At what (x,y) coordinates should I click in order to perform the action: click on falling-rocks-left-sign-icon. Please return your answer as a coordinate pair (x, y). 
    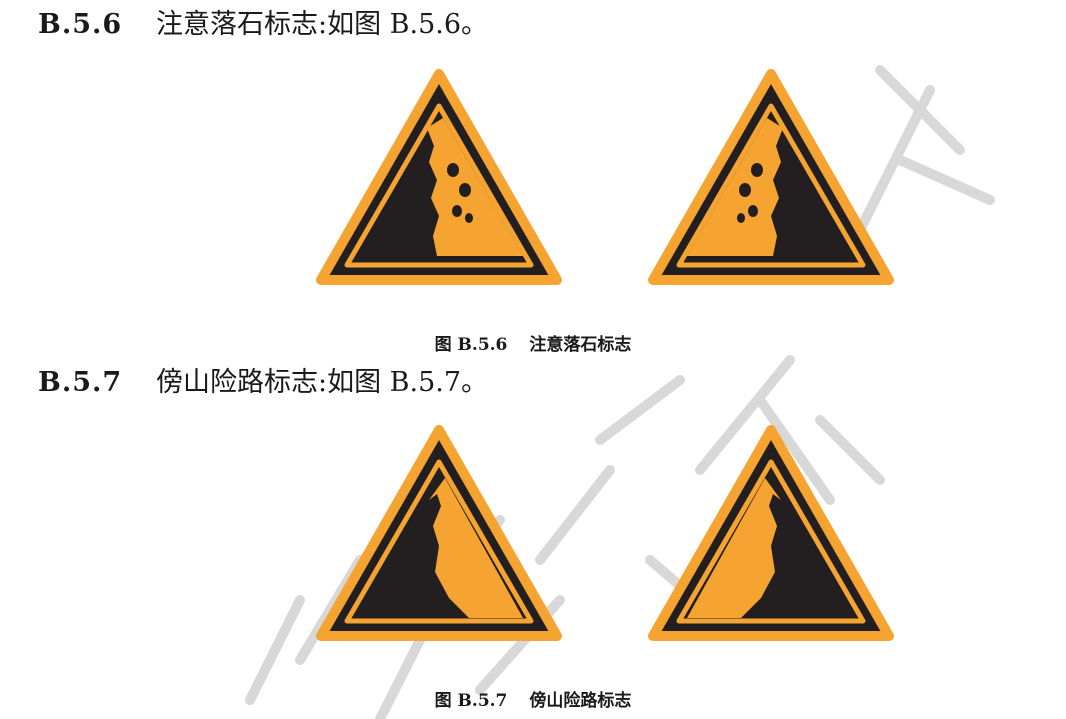
    Looking at the image, I should click on (439, 179).